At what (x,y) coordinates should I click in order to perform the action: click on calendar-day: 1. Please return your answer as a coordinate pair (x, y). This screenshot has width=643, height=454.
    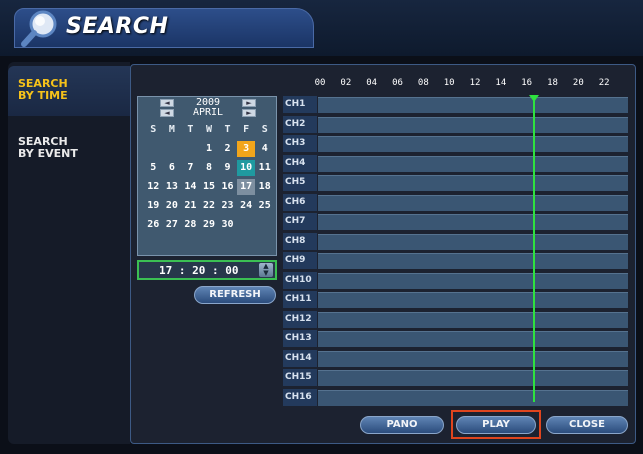
    Looking at the image, I should click on (209, 149).